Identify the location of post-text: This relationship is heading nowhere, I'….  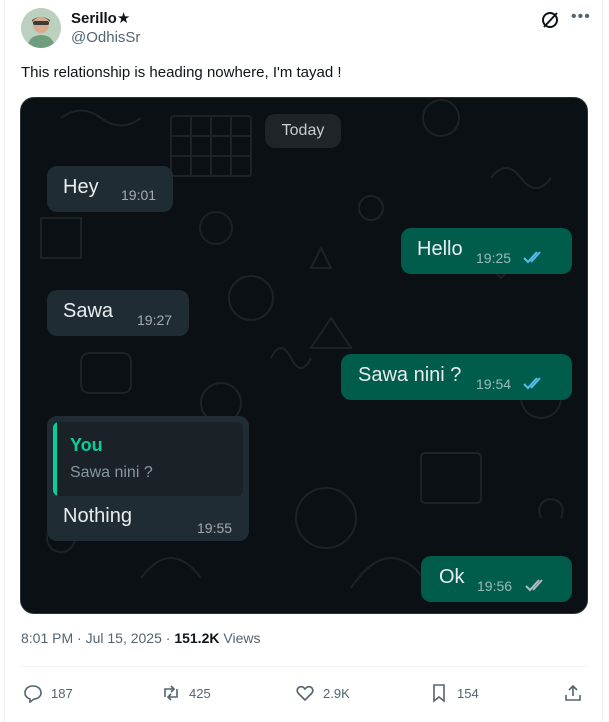
(181, 72).